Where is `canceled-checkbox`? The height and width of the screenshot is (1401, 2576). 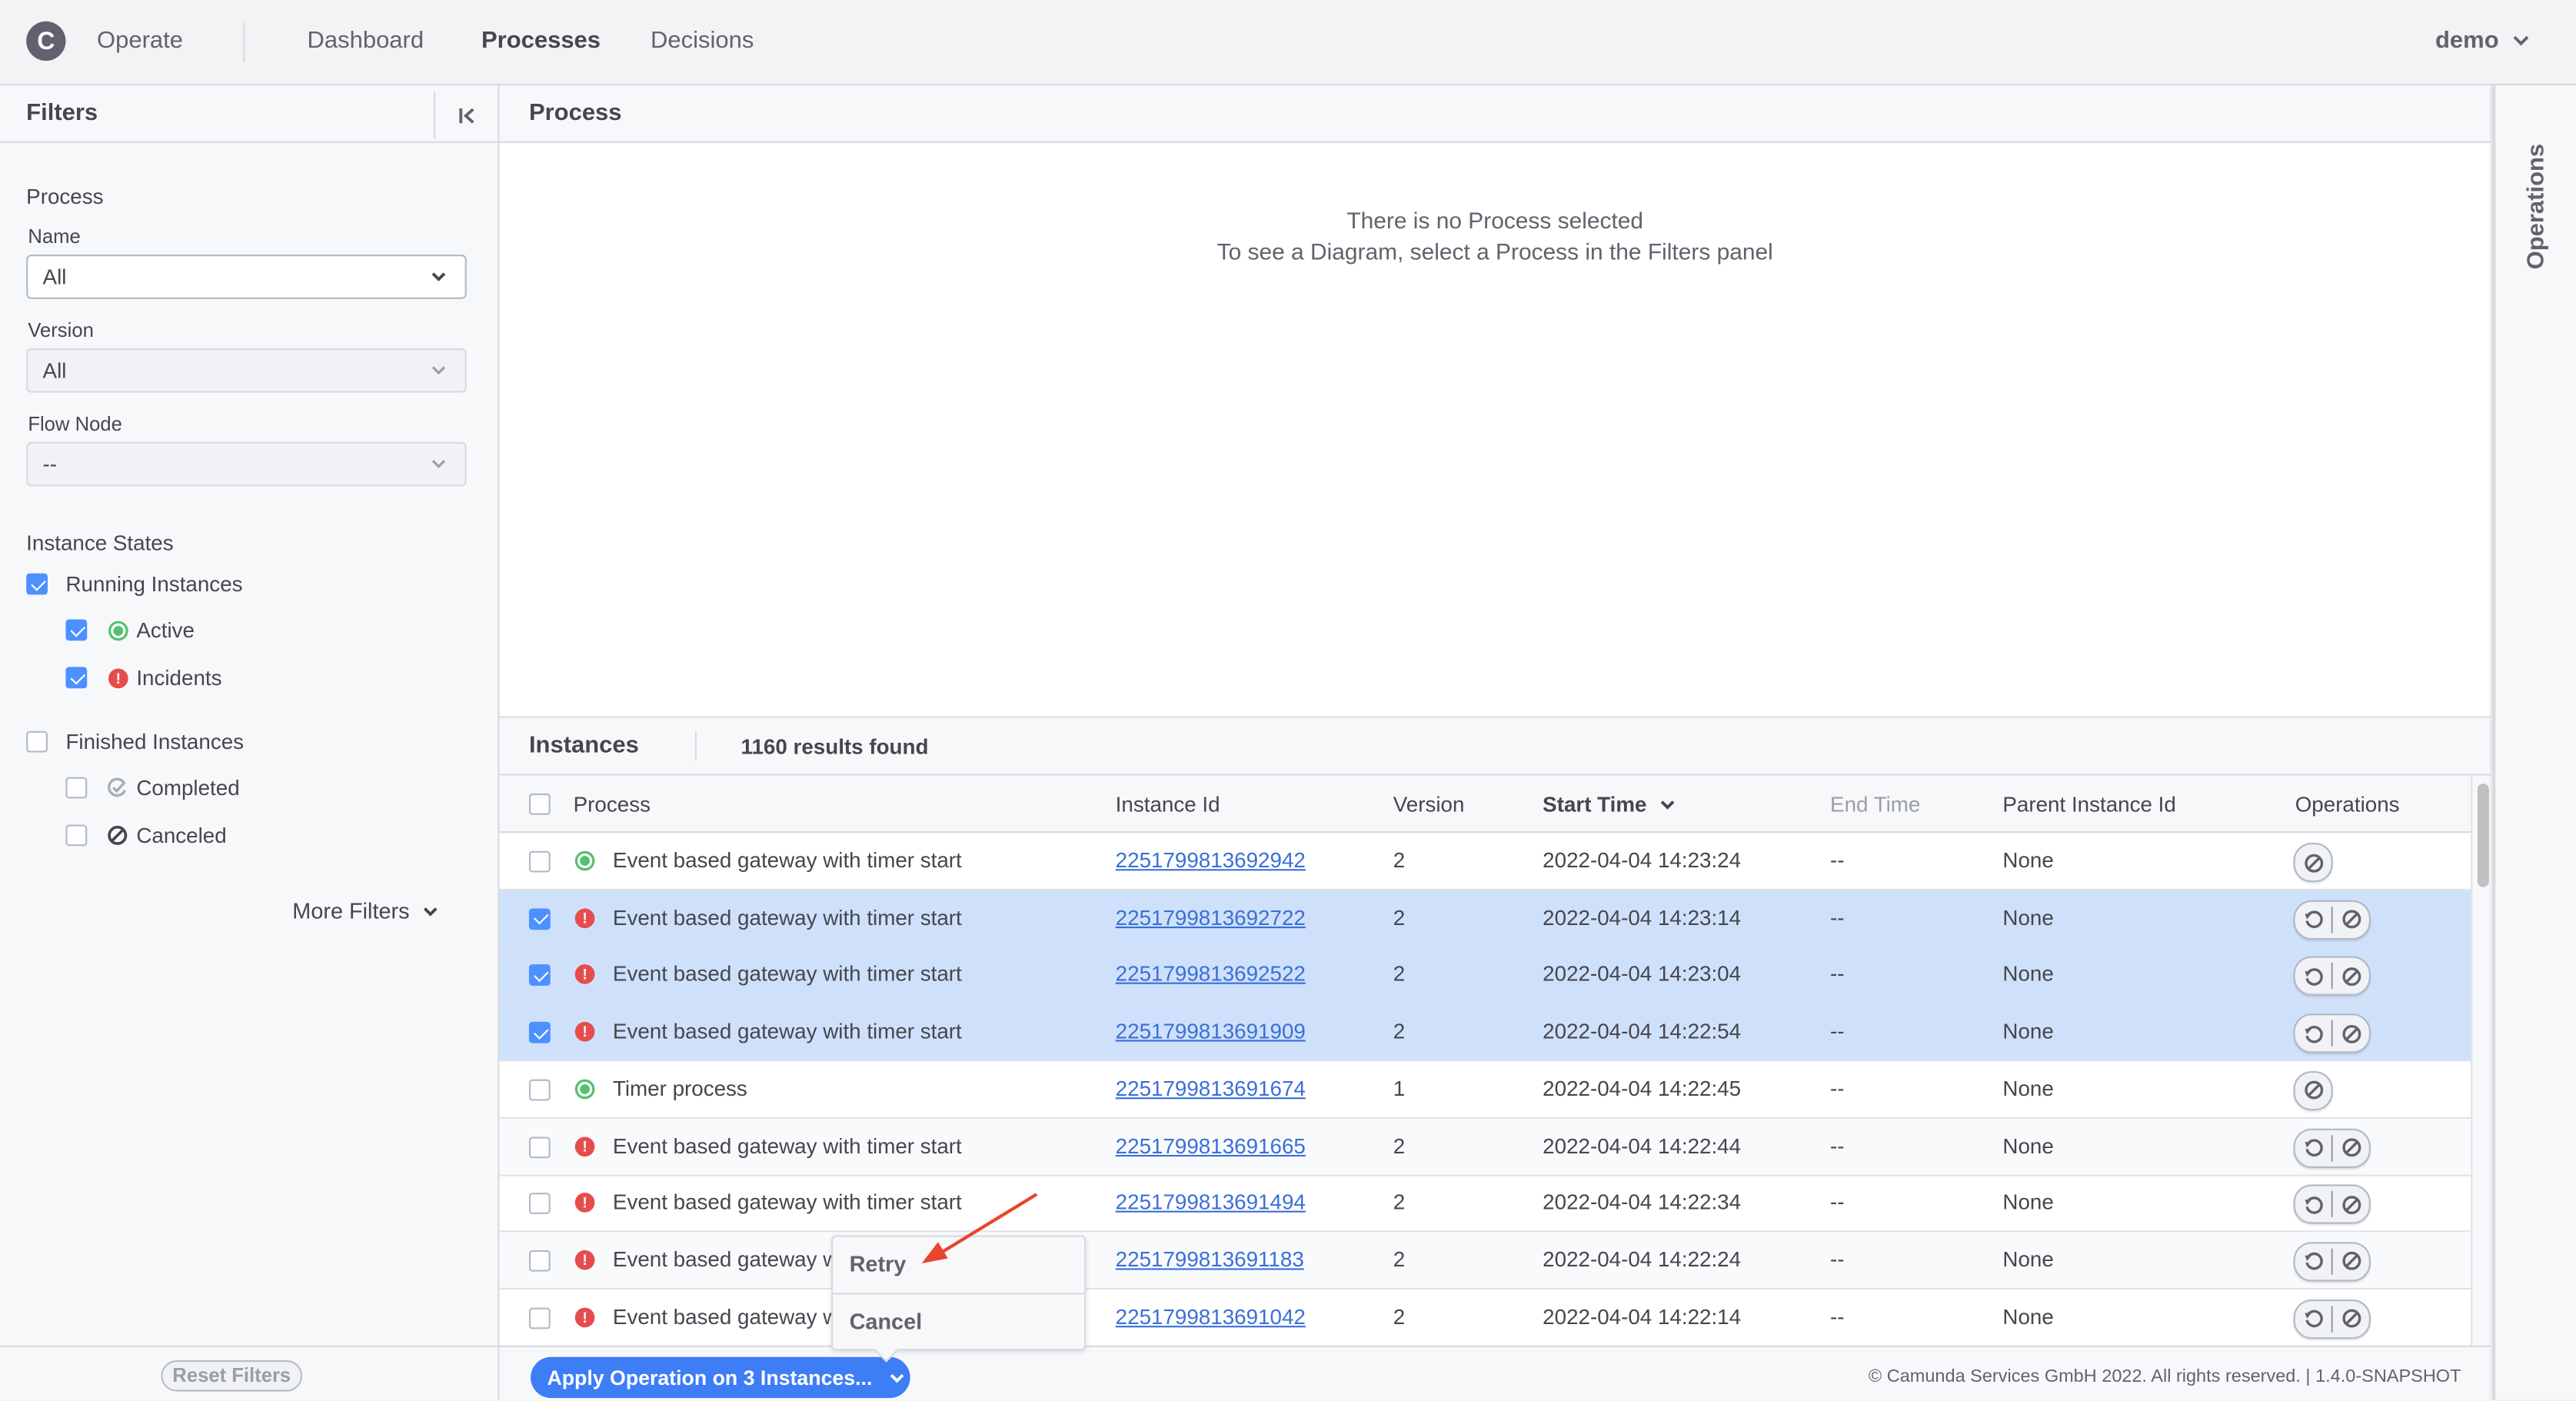 canceled-checkbox is located at coordinates (76, 835).